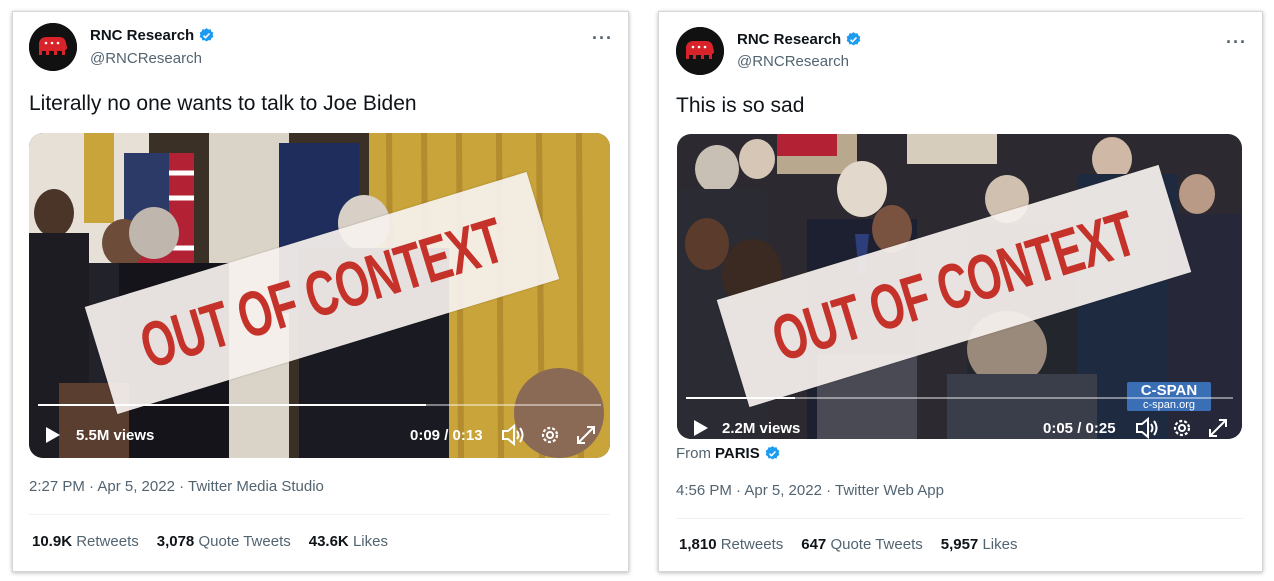 This screenshot has width=1274, height=581. Describe the element at coordinates (85, 541) in the screenshot. I see `retweets-stat: 10.9K Retweets` at that location.